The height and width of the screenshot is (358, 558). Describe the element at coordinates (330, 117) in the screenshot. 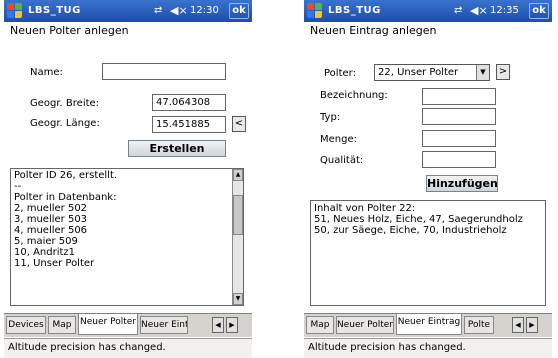

I see `typ-label: Typ:` at that location.